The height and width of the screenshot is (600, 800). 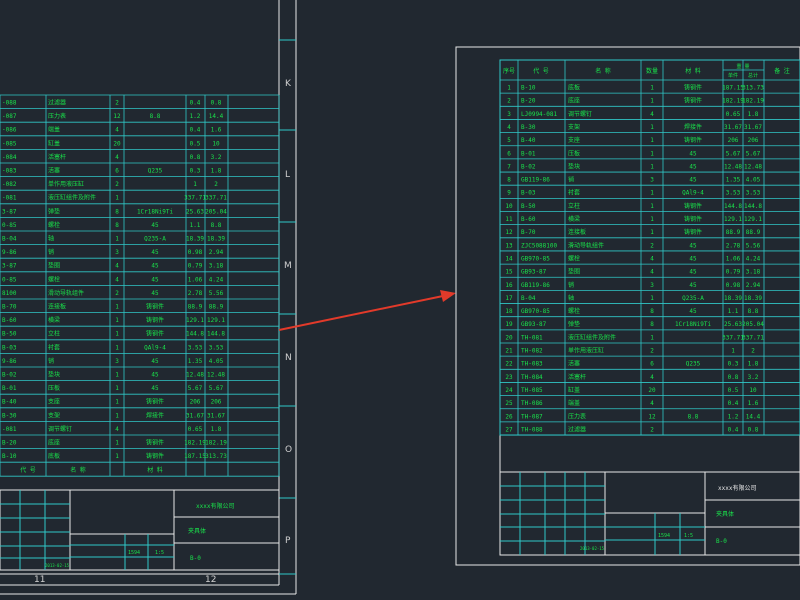 I want to click on left-table-cell: 4.24, so click(x=216, y=279).